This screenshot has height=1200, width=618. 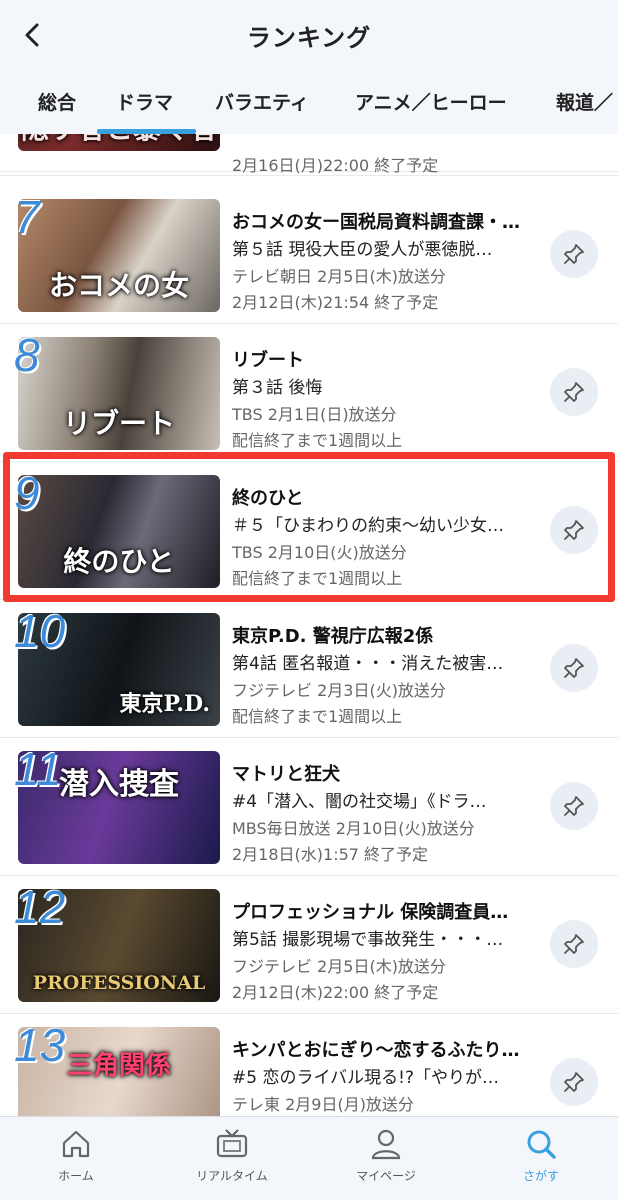 I want to click on thumbnail-title: リブート, so click(x=118, y=423).